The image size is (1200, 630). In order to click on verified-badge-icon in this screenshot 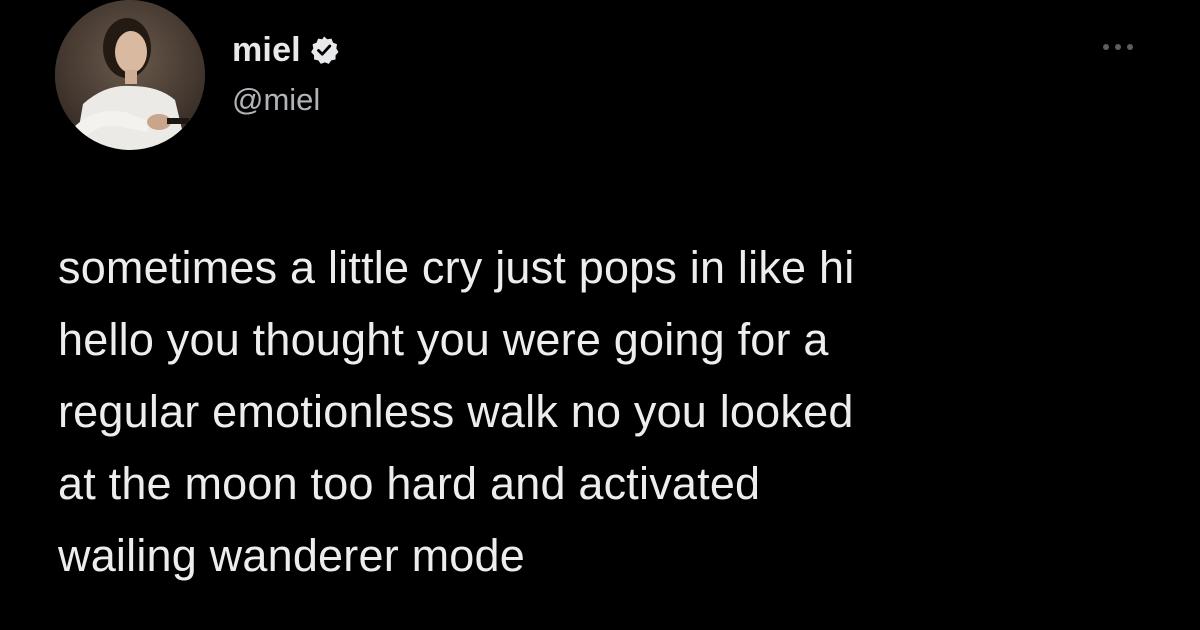, I will do `click(324, 50)`.